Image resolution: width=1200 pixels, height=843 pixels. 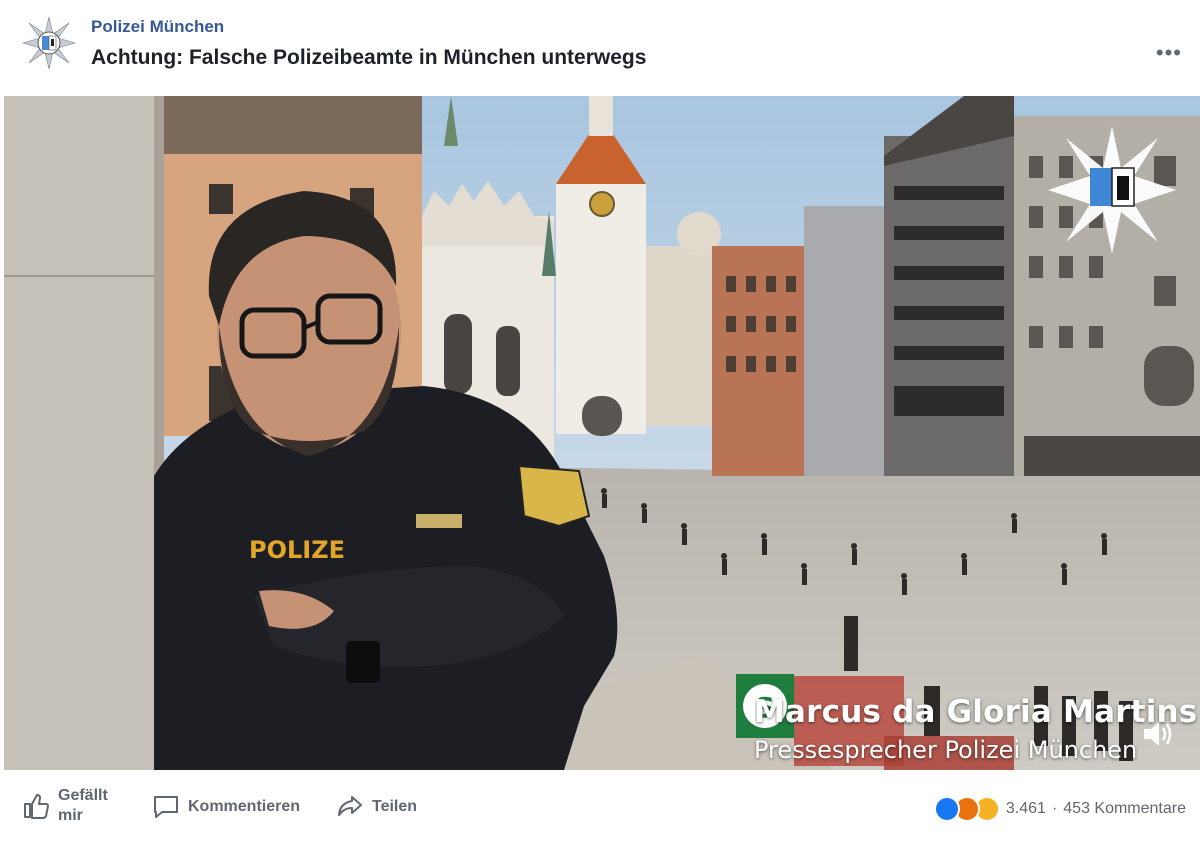 I want to click on comment-bubble-icon, so click(x=166, y=807).